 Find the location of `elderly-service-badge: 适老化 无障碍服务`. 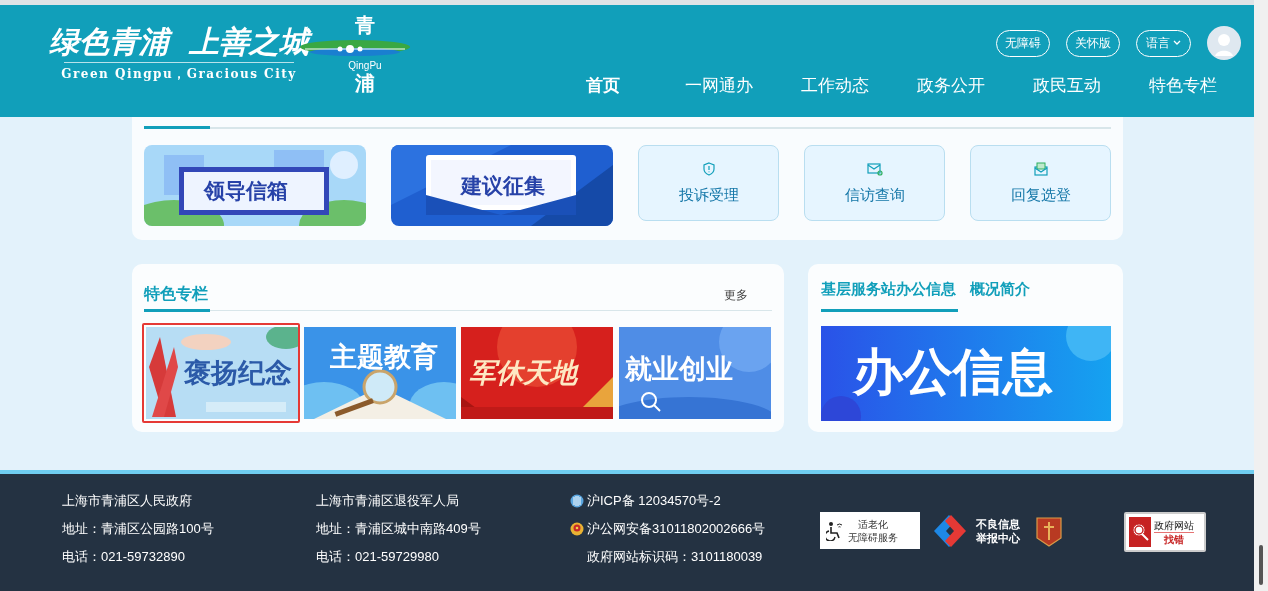

elderly-service-badge: 适老化 无障碍服务 is located at coordinates (870, 530).